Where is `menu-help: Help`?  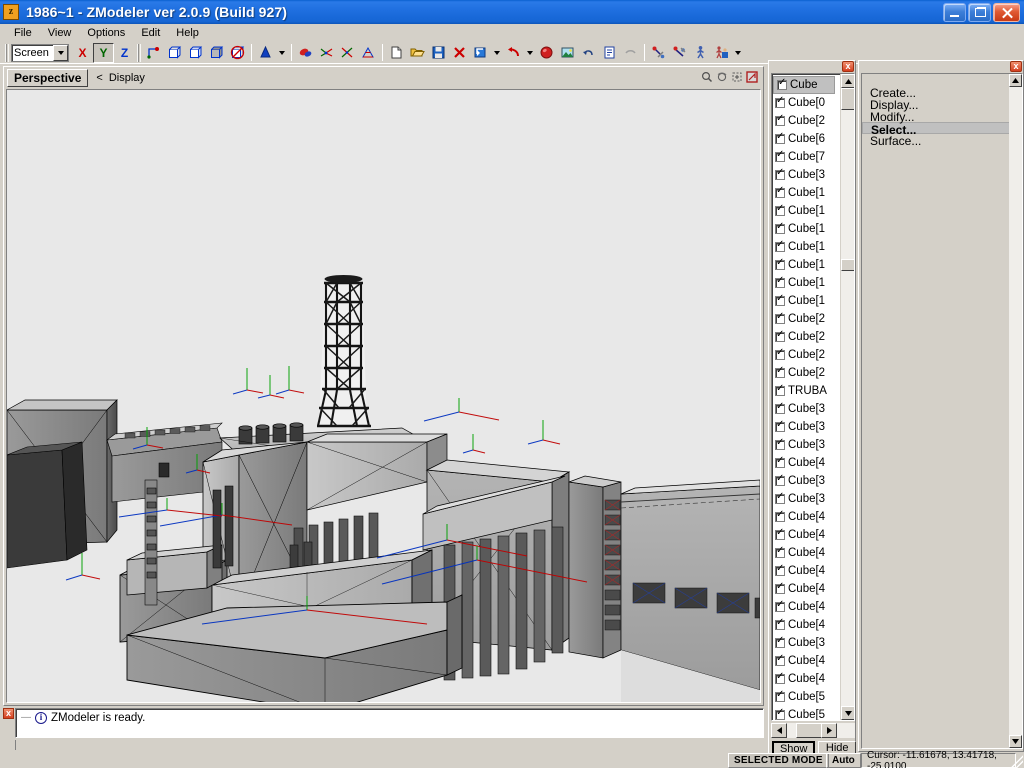 menu-help: Help is located at coordinates (187, 33).